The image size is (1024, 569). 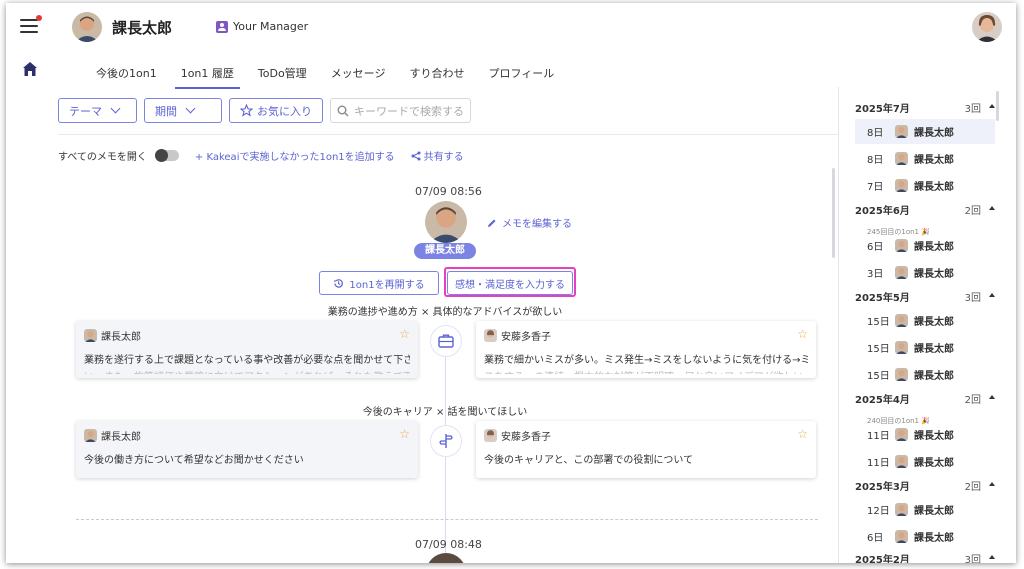 What do you see at coordinates (271, 26) in the screenshot?
I see `manager-badge-label: Your Manager` at bounding box center [271, 26].